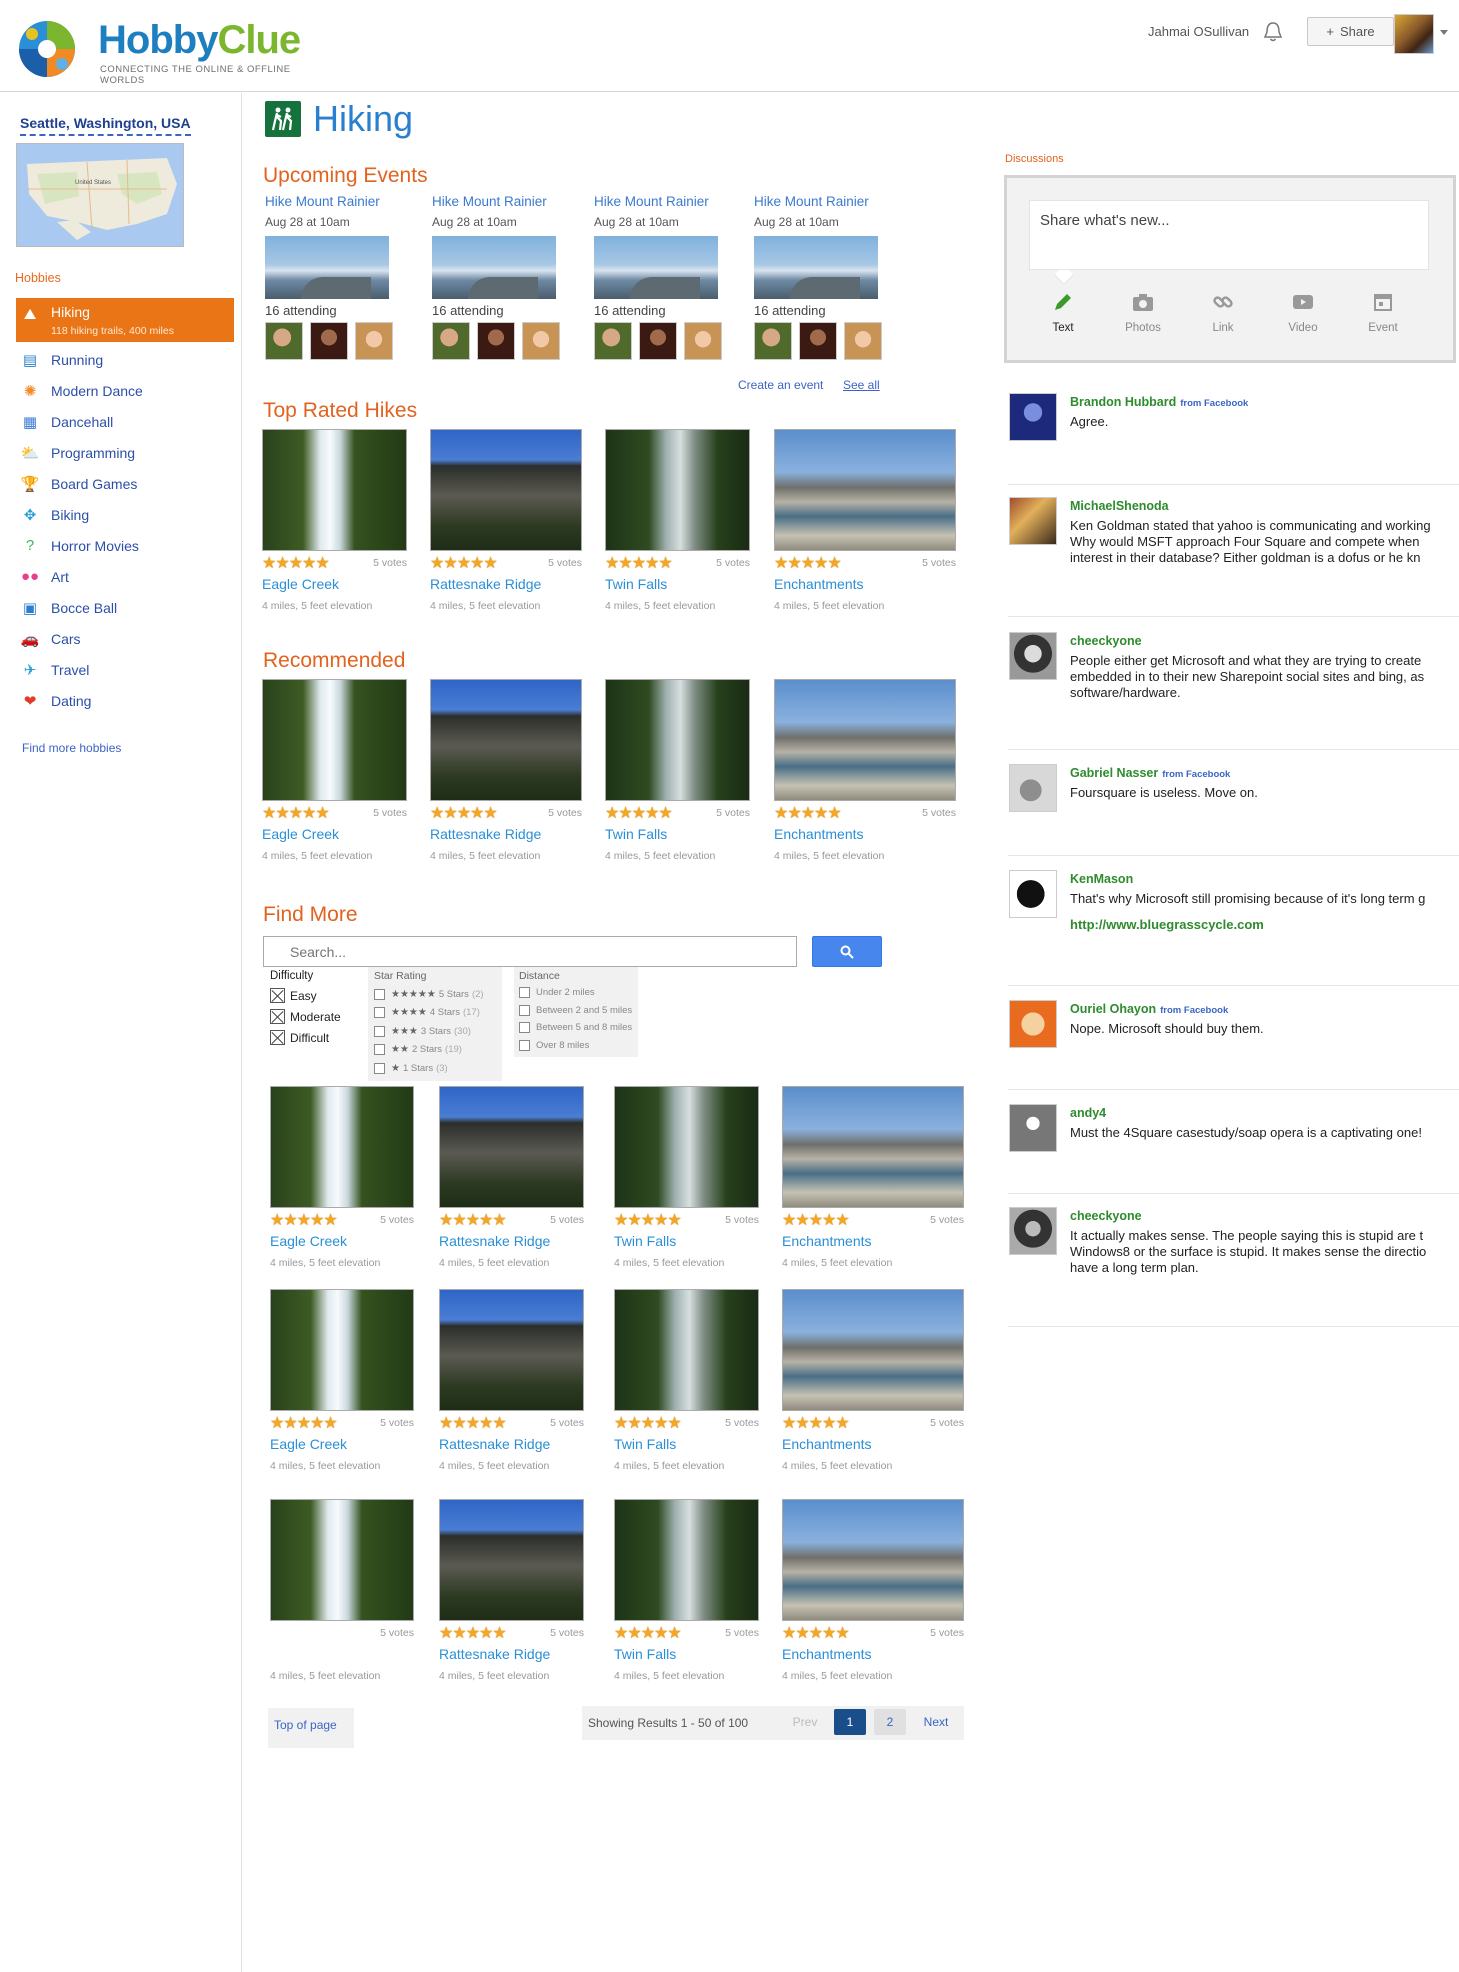 The width and height of the screenshot is (1459, 1972). Describe the element at coordinates (1063, 312) in the screenshot. I see `share-tool-text: Text` at that location.